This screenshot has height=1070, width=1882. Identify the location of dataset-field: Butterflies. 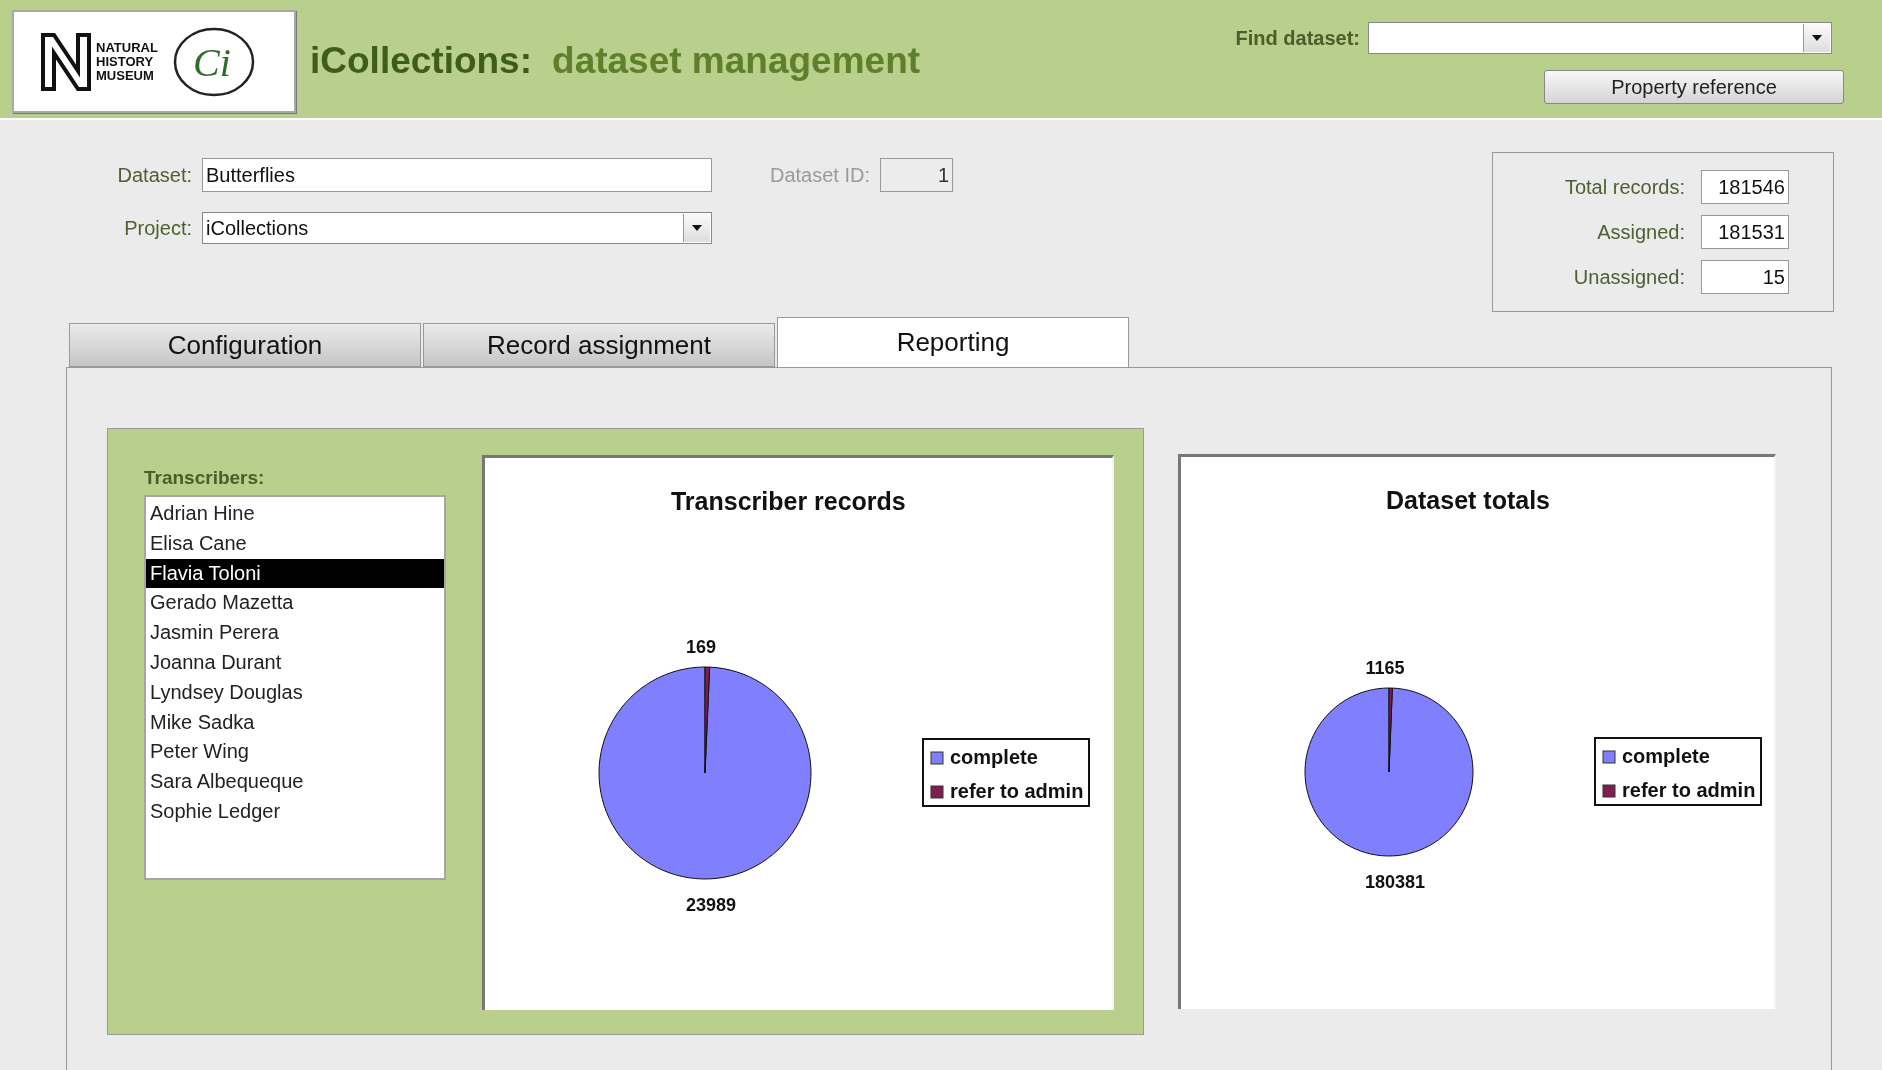
(457, 175).